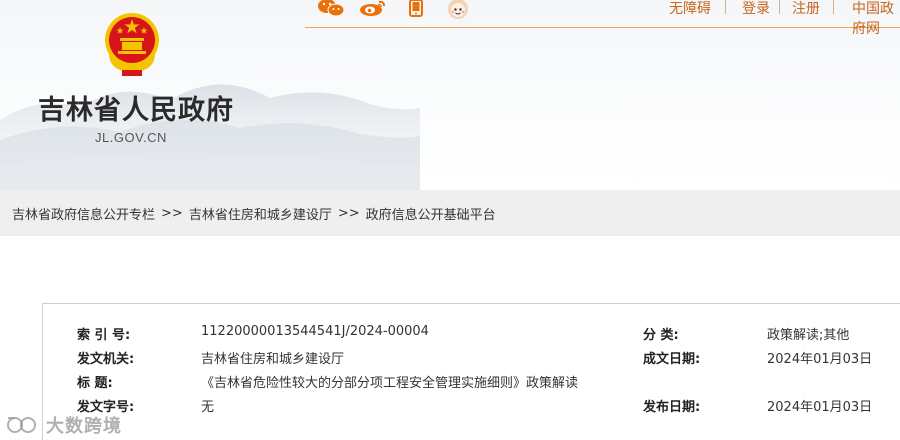 This screenshot has width=900, height=440. I want to click on watermark-logo-icon, so click(21, 425).